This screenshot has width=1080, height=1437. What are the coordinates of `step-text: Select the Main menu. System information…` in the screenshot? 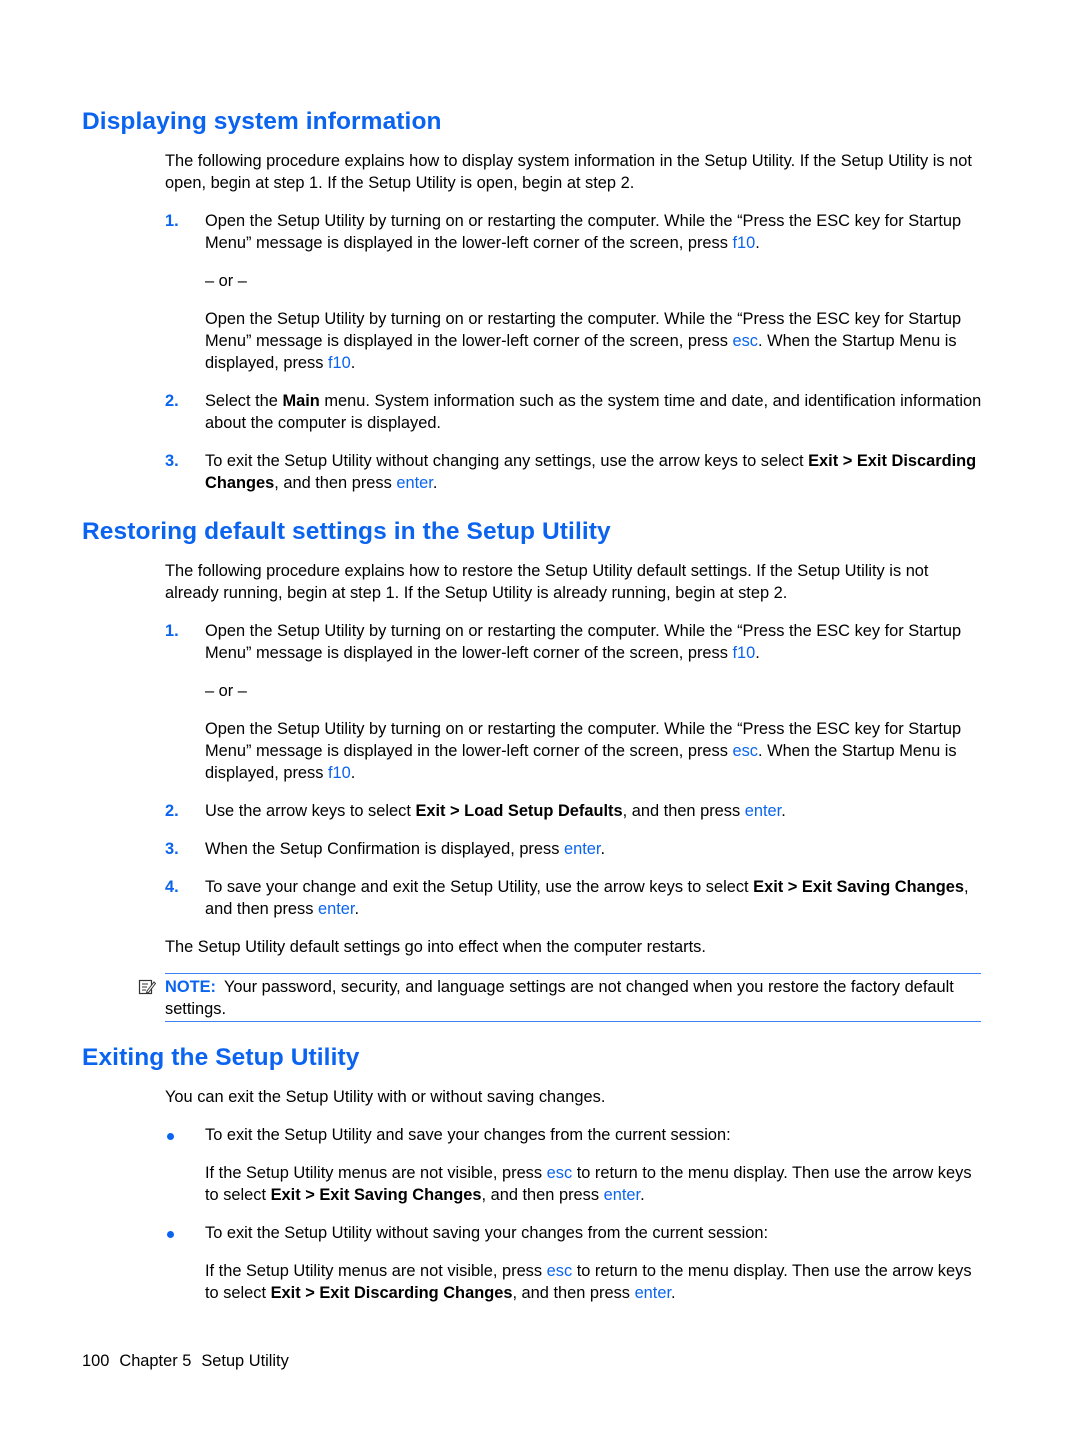 It's located at (595, 412).